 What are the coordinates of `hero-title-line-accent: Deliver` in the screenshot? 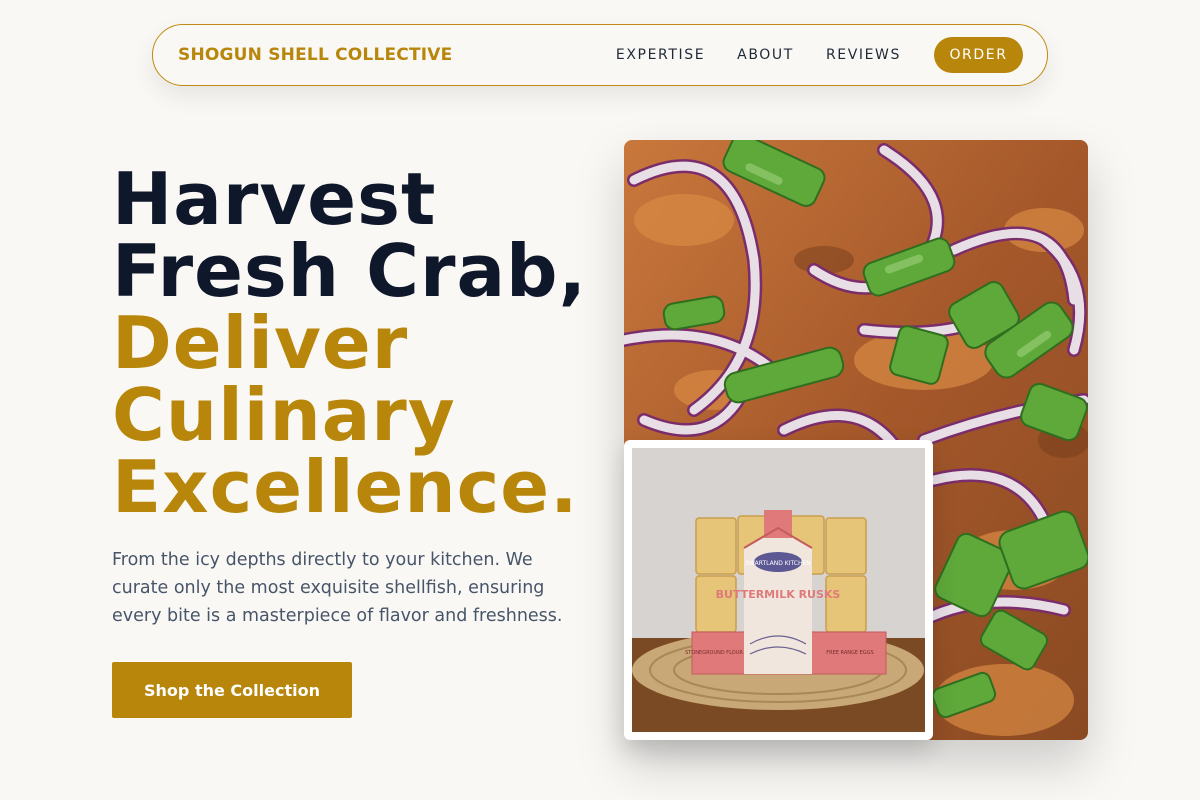 It's located at (260, 343).